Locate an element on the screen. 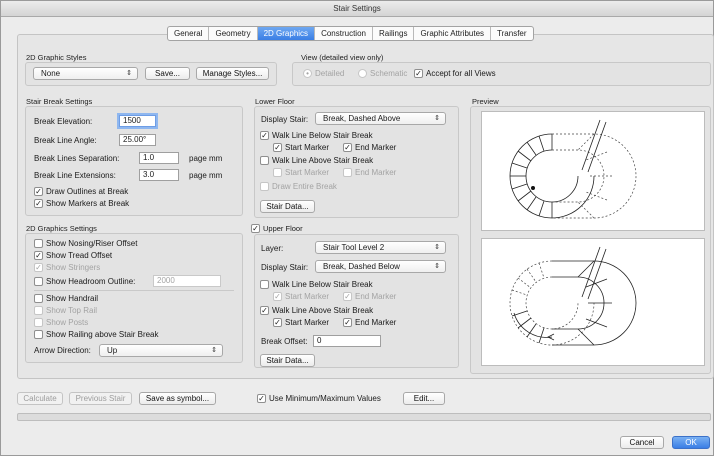  calculate-button: Calculate is located at coordinates (40, 398).